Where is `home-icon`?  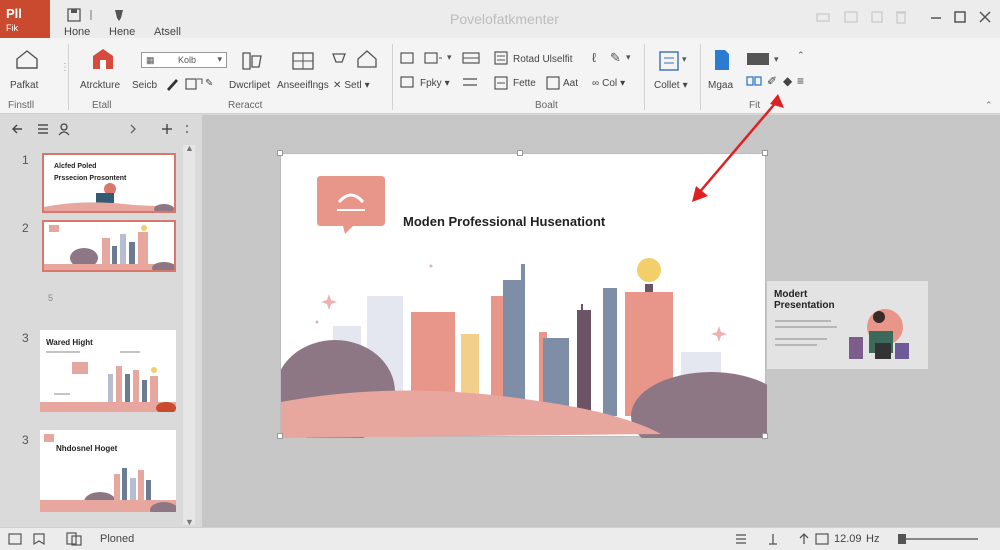
home-icon is located at coordinates (27, 59).